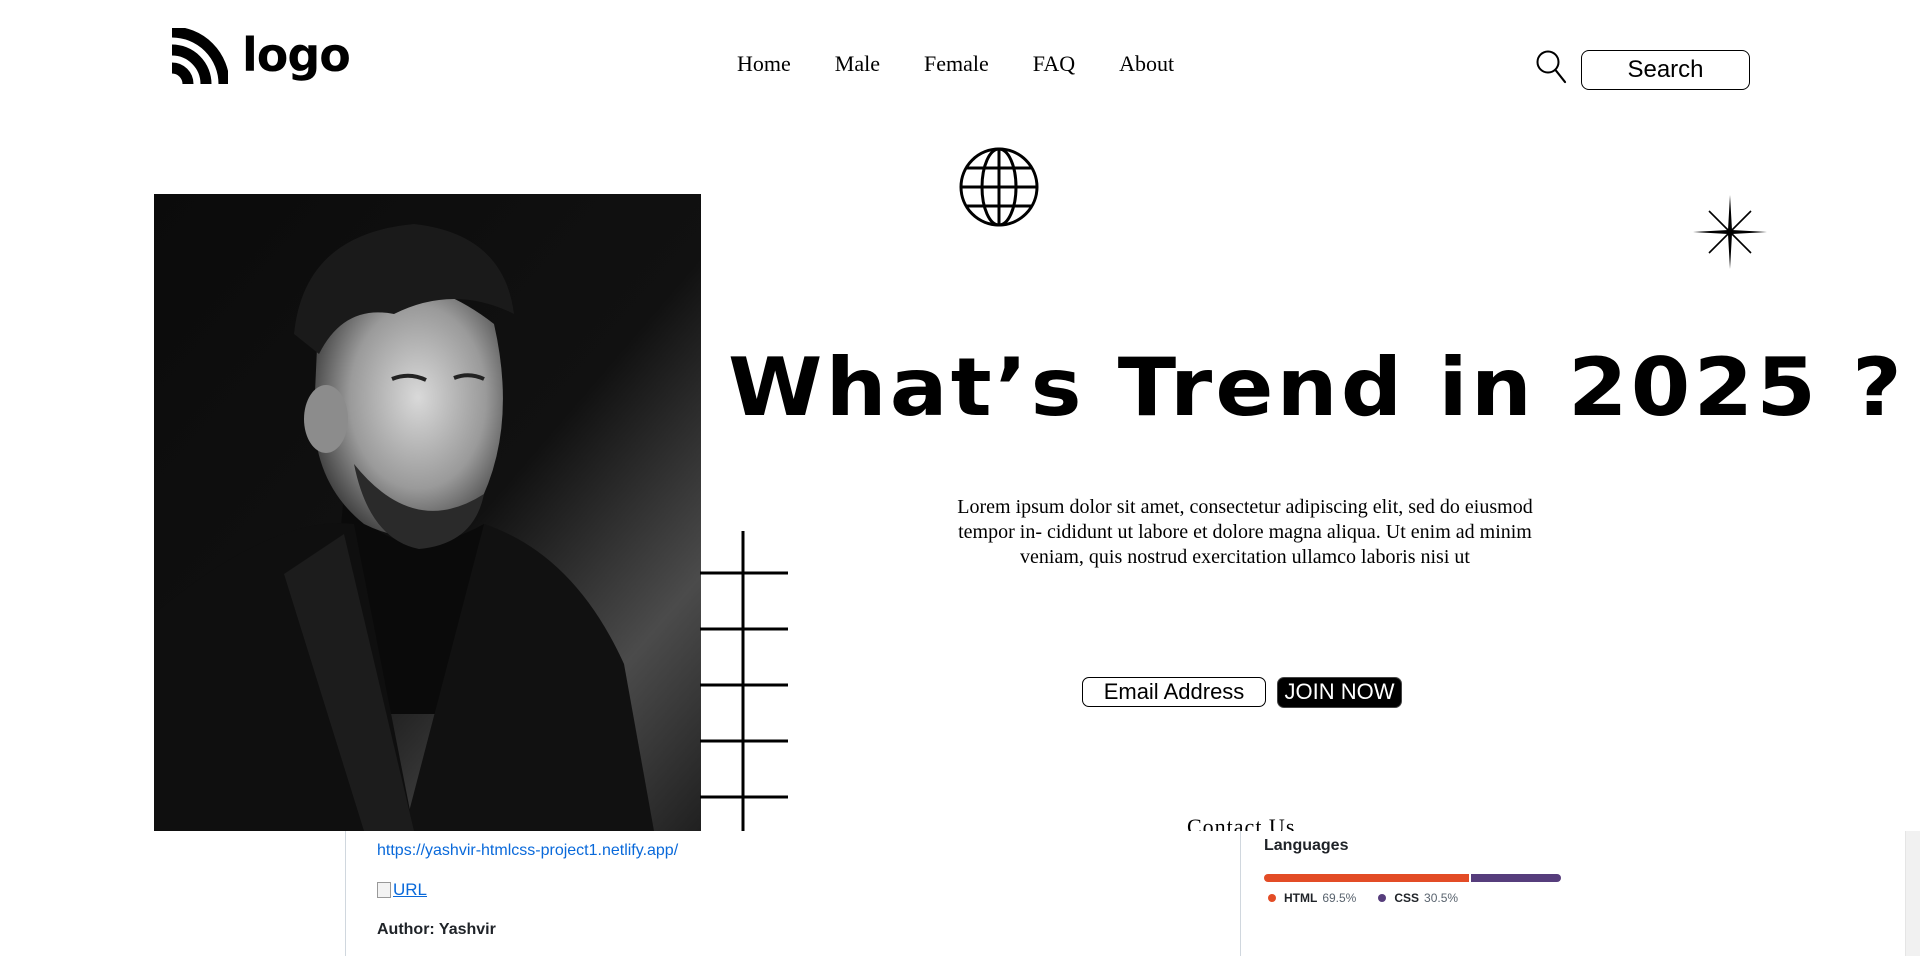  Describe the element at coordinates (960, 893) in the screenshot. I see `repo-panel` at that location.